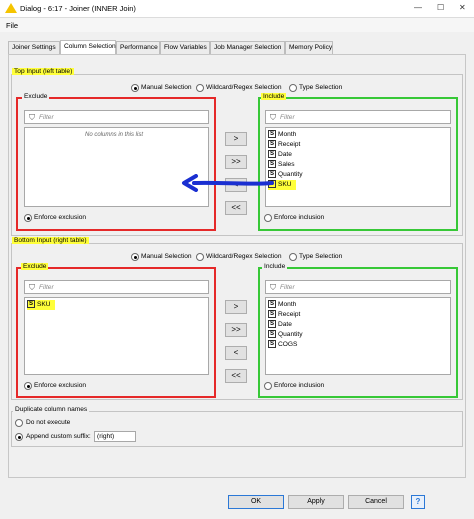  I want to click on bottom-add-all-button: >>, so click(236, 330).